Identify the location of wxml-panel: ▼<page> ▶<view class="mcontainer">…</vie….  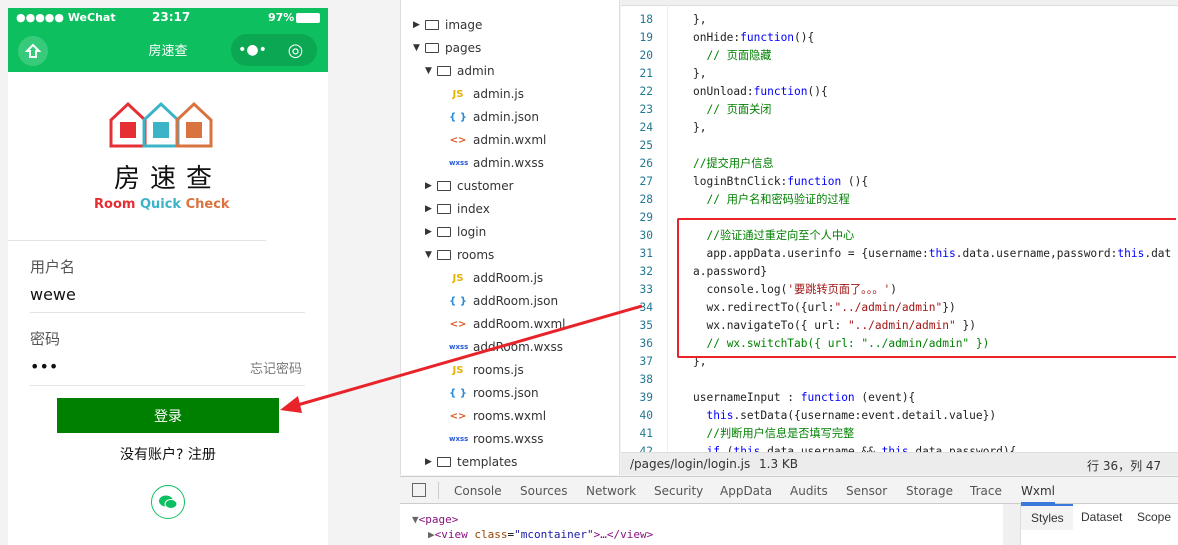
(789, 524).